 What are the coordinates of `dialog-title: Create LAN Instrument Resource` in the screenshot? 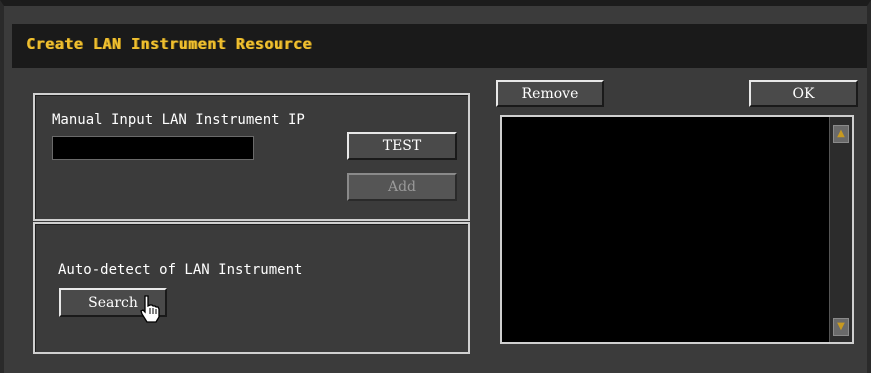 It's located at (169, 44).